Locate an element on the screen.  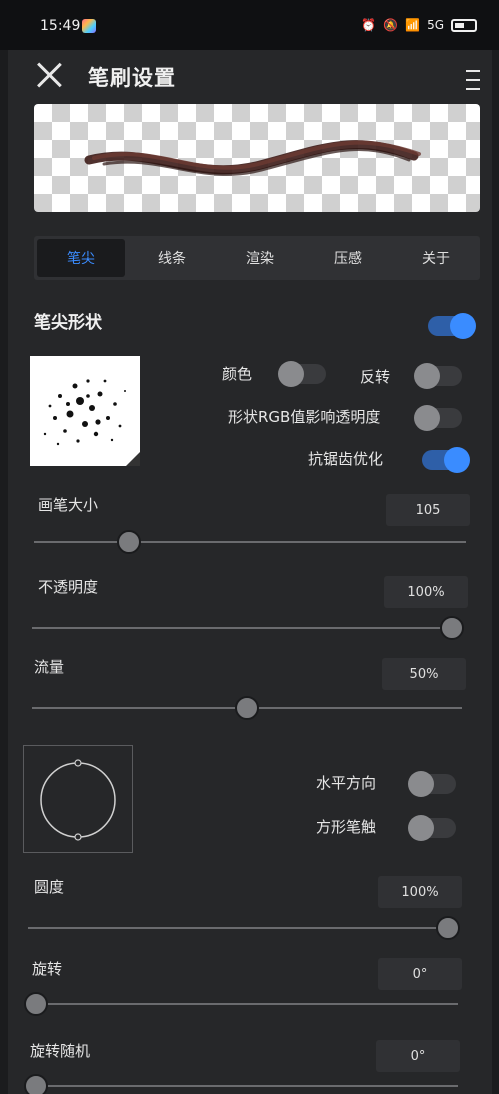
app-notification-icon is located at coordinates (89, 26).